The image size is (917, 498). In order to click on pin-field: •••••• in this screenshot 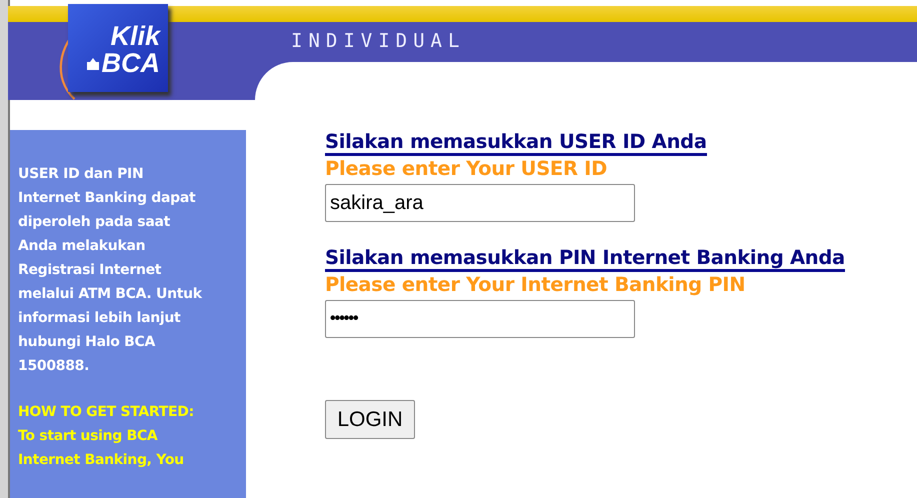, I will do `click(480, 319)`.